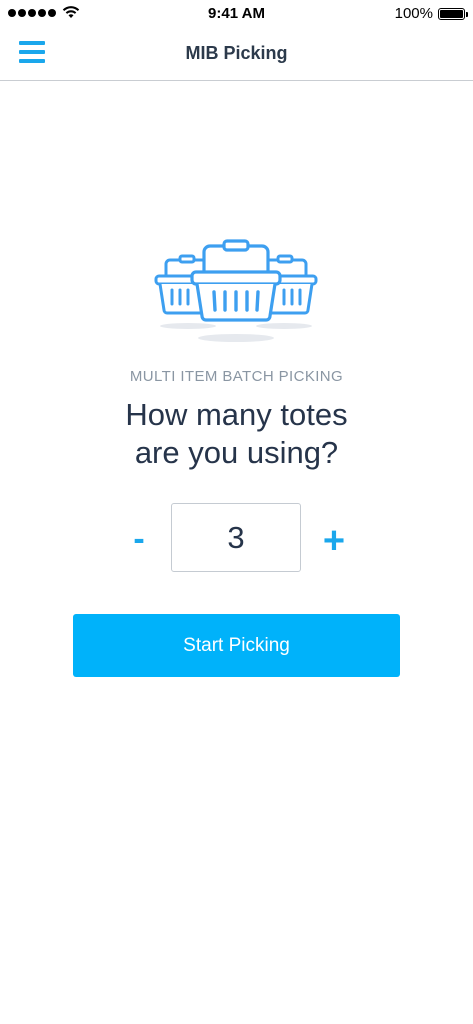 This screenshot has width=473, height=1024. What do you see at coordinates (236, 376) in the screenshot?
I see `section-subtitle: MULTI ITEM BATCH PICKING` at bounding box center [236, 376].